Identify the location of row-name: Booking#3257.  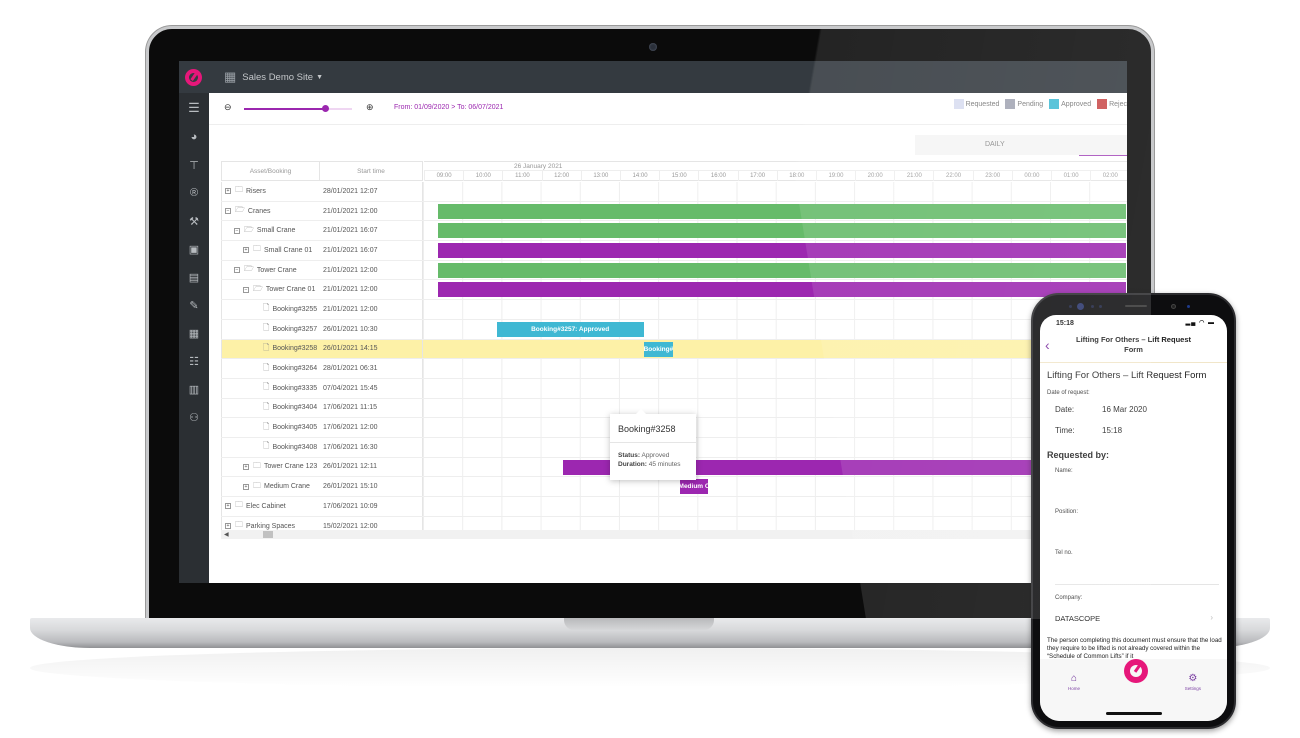
(294, 329).